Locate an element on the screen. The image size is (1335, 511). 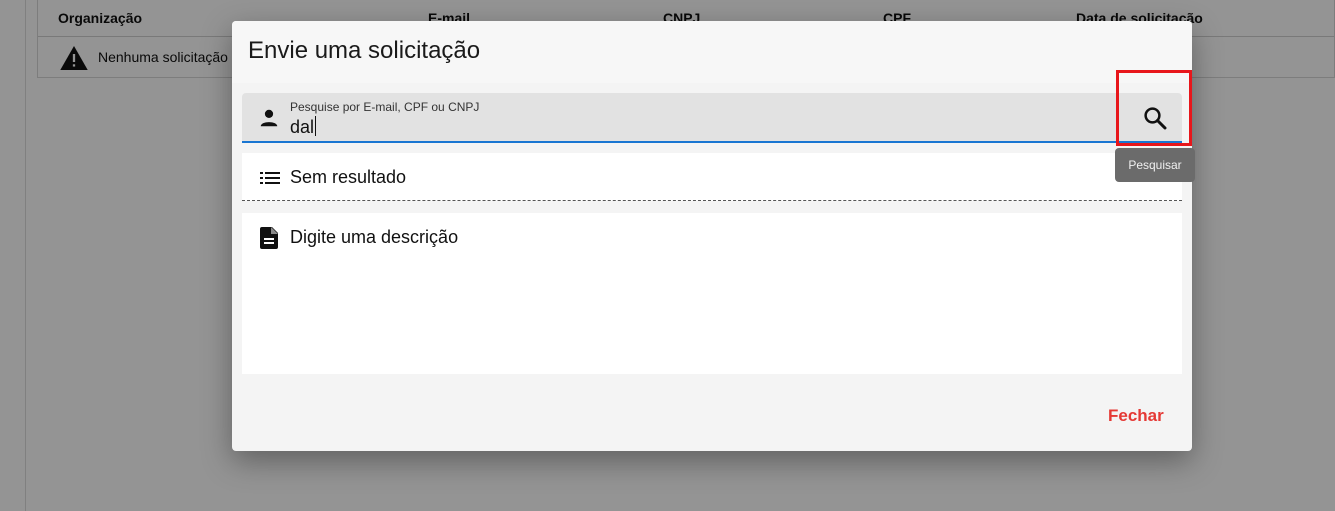
person-icon is located at coordinates (269, 118).